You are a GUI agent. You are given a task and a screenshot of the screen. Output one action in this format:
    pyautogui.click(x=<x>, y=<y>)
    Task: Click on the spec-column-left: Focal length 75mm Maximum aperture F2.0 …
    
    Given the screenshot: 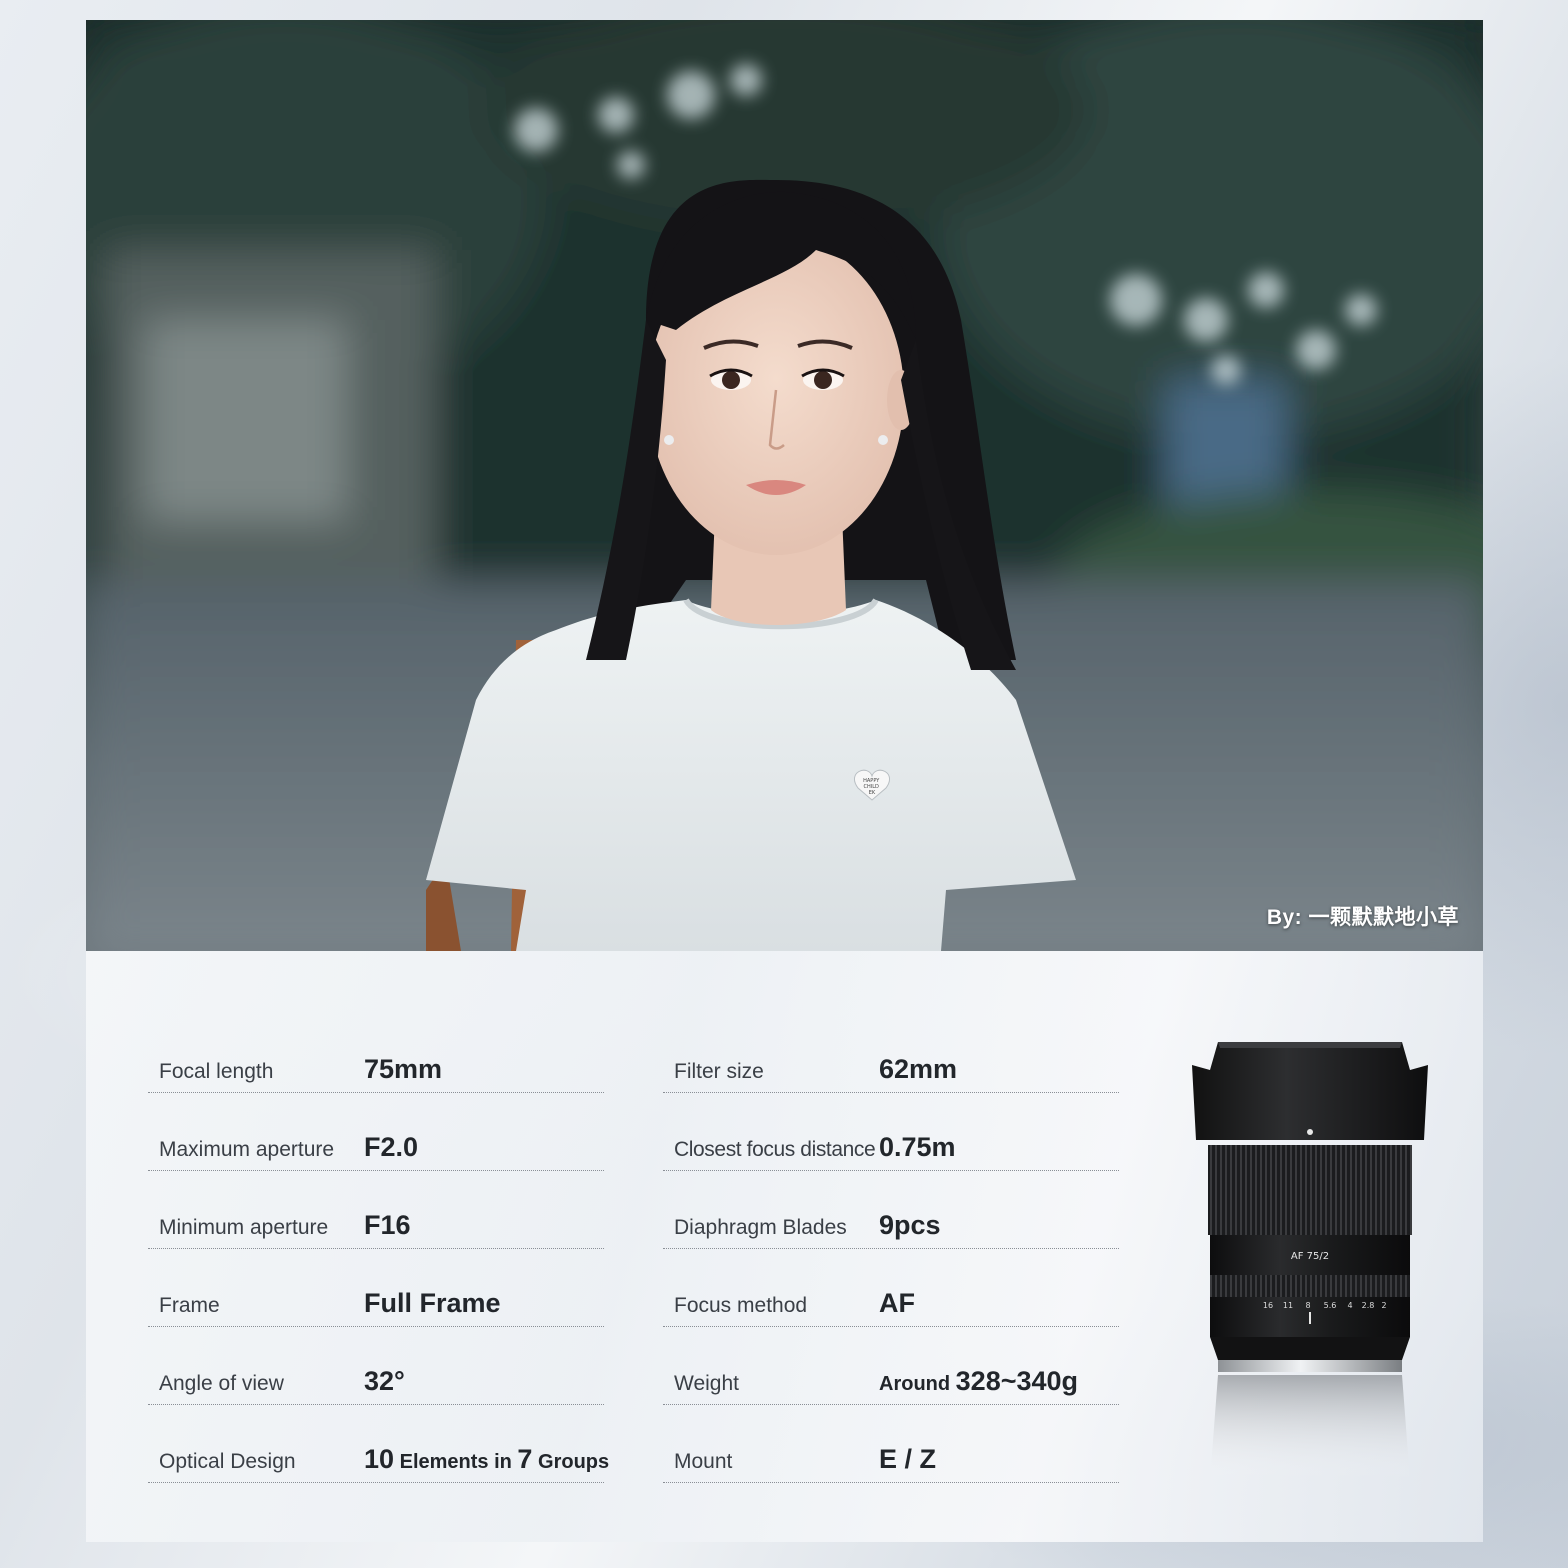 What is the action you would take?
    pyautogui.click(x=378, y=1250)
    